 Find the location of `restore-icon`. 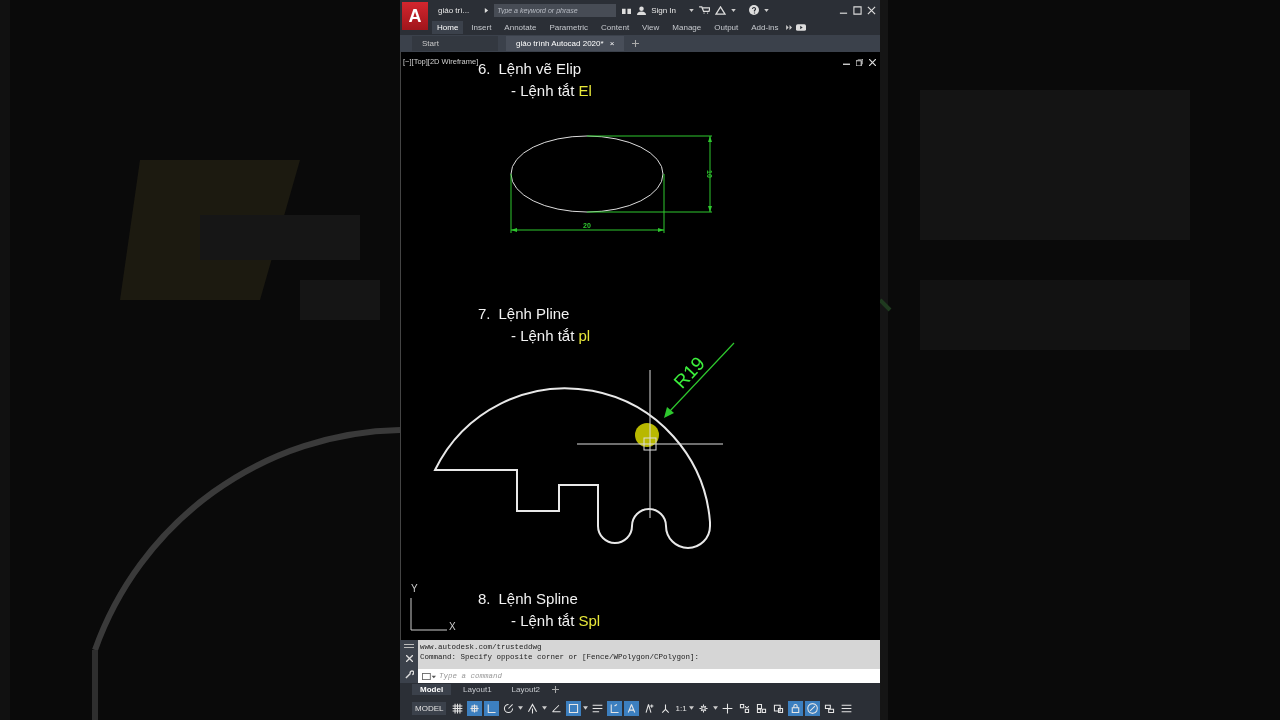

restore-icon is located at coordinates (859, 62).